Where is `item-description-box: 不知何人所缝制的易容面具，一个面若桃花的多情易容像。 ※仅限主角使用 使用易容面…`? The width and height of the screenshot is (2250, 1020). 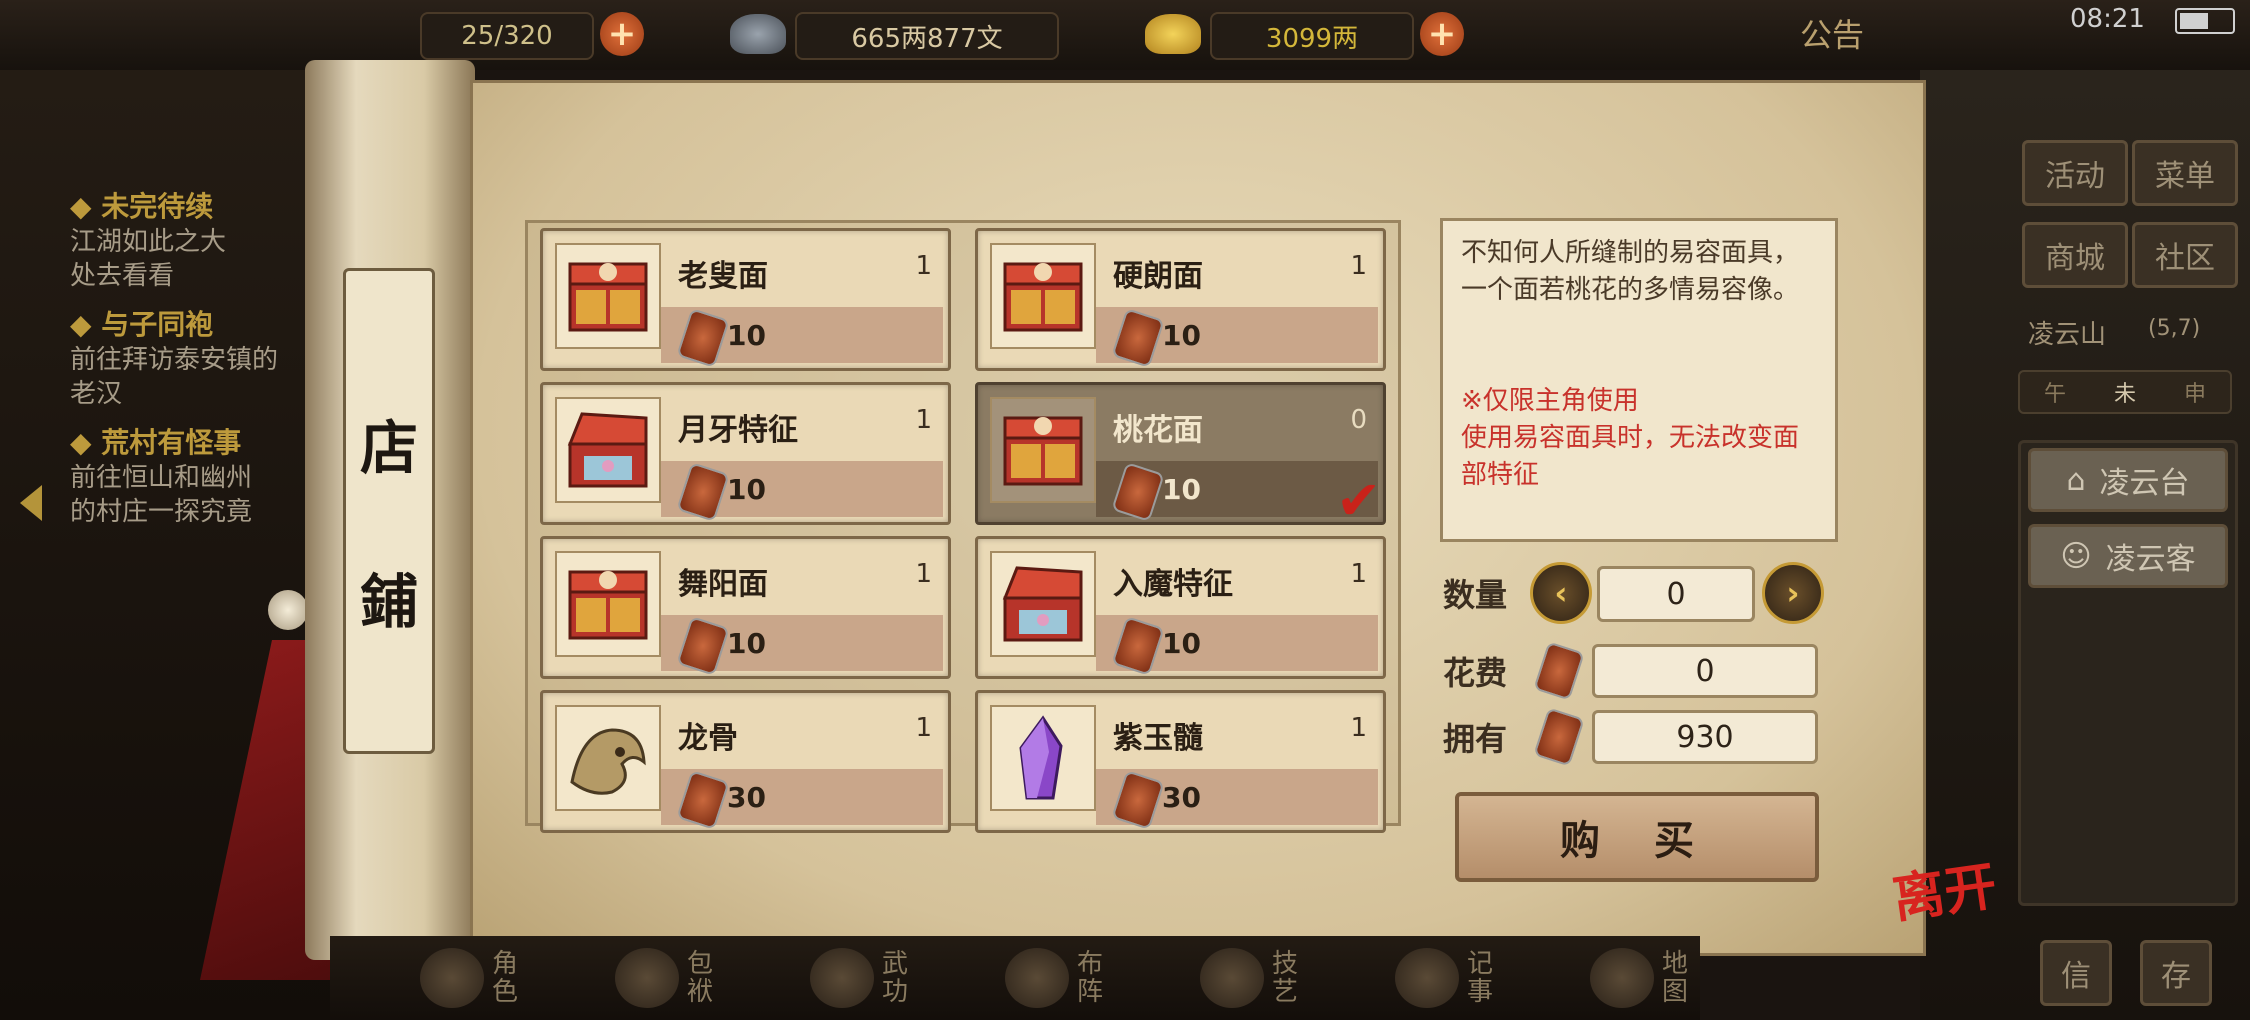
item-description-box: 不知何人所缝制的易容面具，一个面若桃花的多情易容像。 ※仅限主角使用 使用易容面… is located at coordinates (1639, 380).